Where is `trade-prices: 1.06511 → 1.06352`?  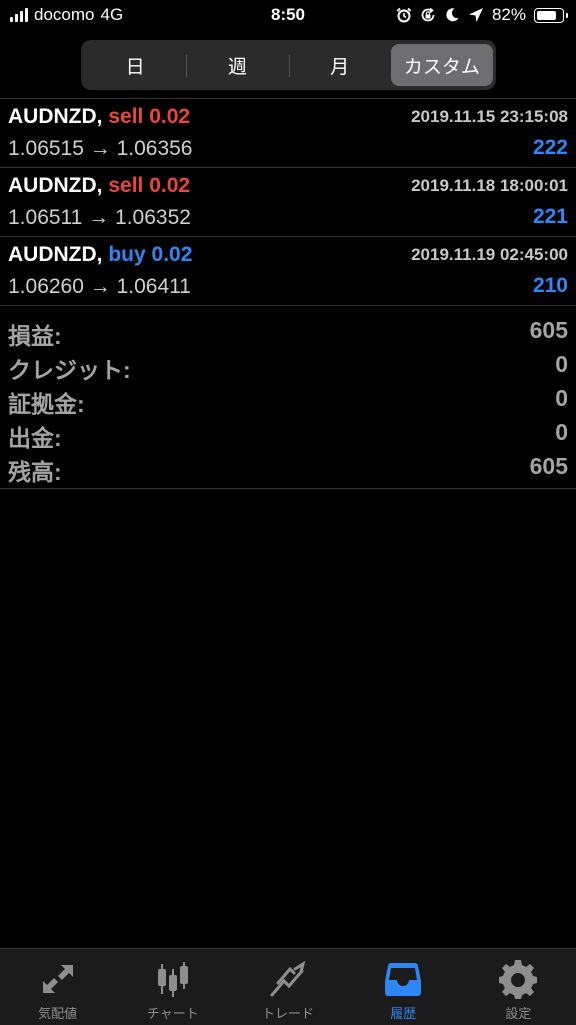 trade-prices: 1.06511 → 1.06352 is located at coordinates (99, 217).